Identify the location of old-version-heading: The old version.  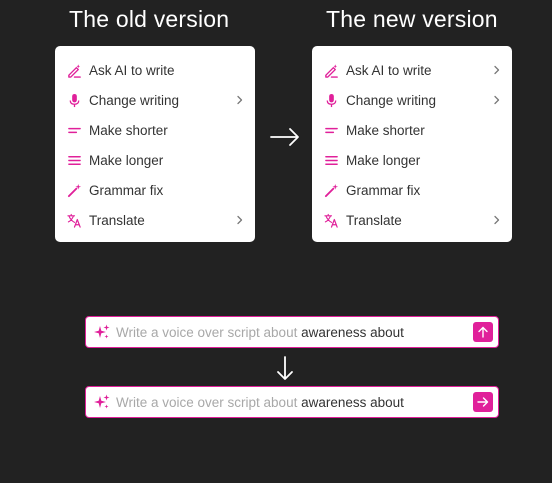
(149, 19).